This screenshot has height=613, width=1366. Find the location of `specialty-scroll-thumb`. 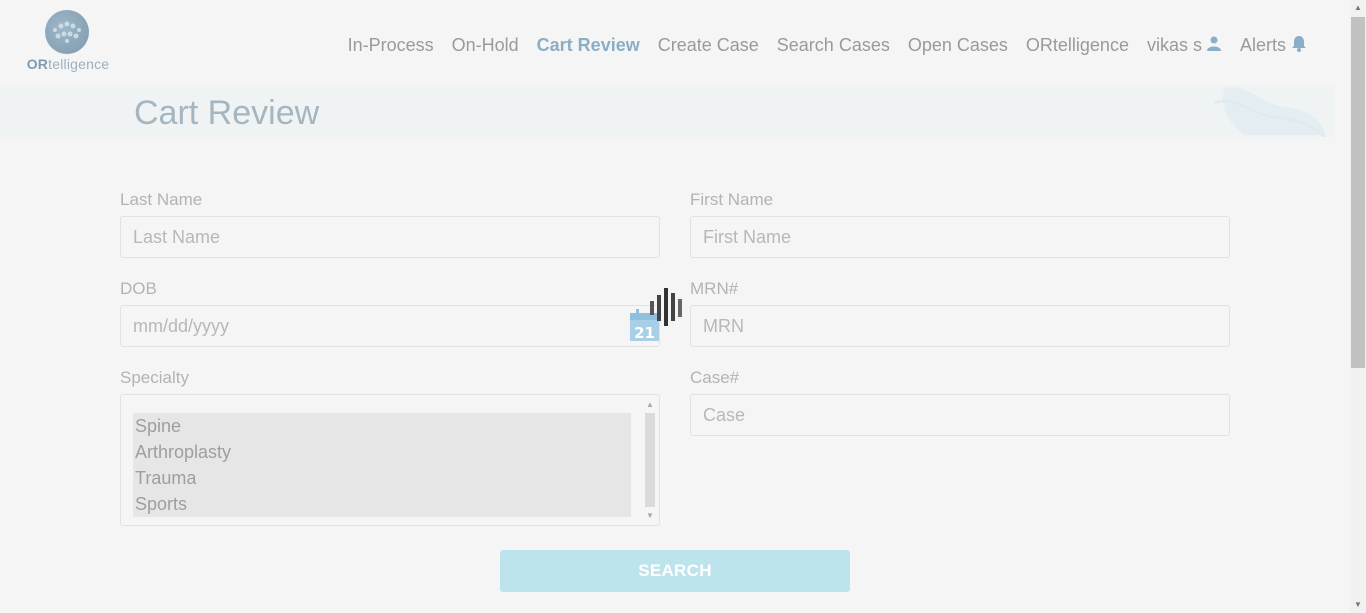

specialty-scroll-thumb is located at coordinates (650, 460).